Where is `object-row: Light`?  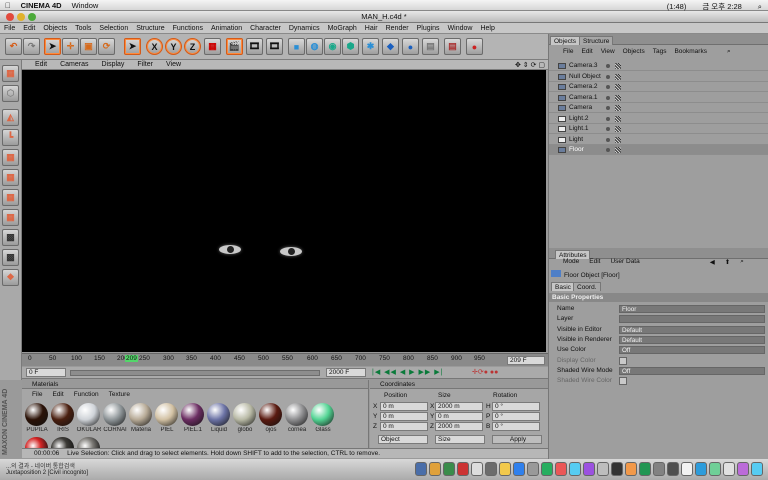 object-row: Light is located at coordinates (658, 140).